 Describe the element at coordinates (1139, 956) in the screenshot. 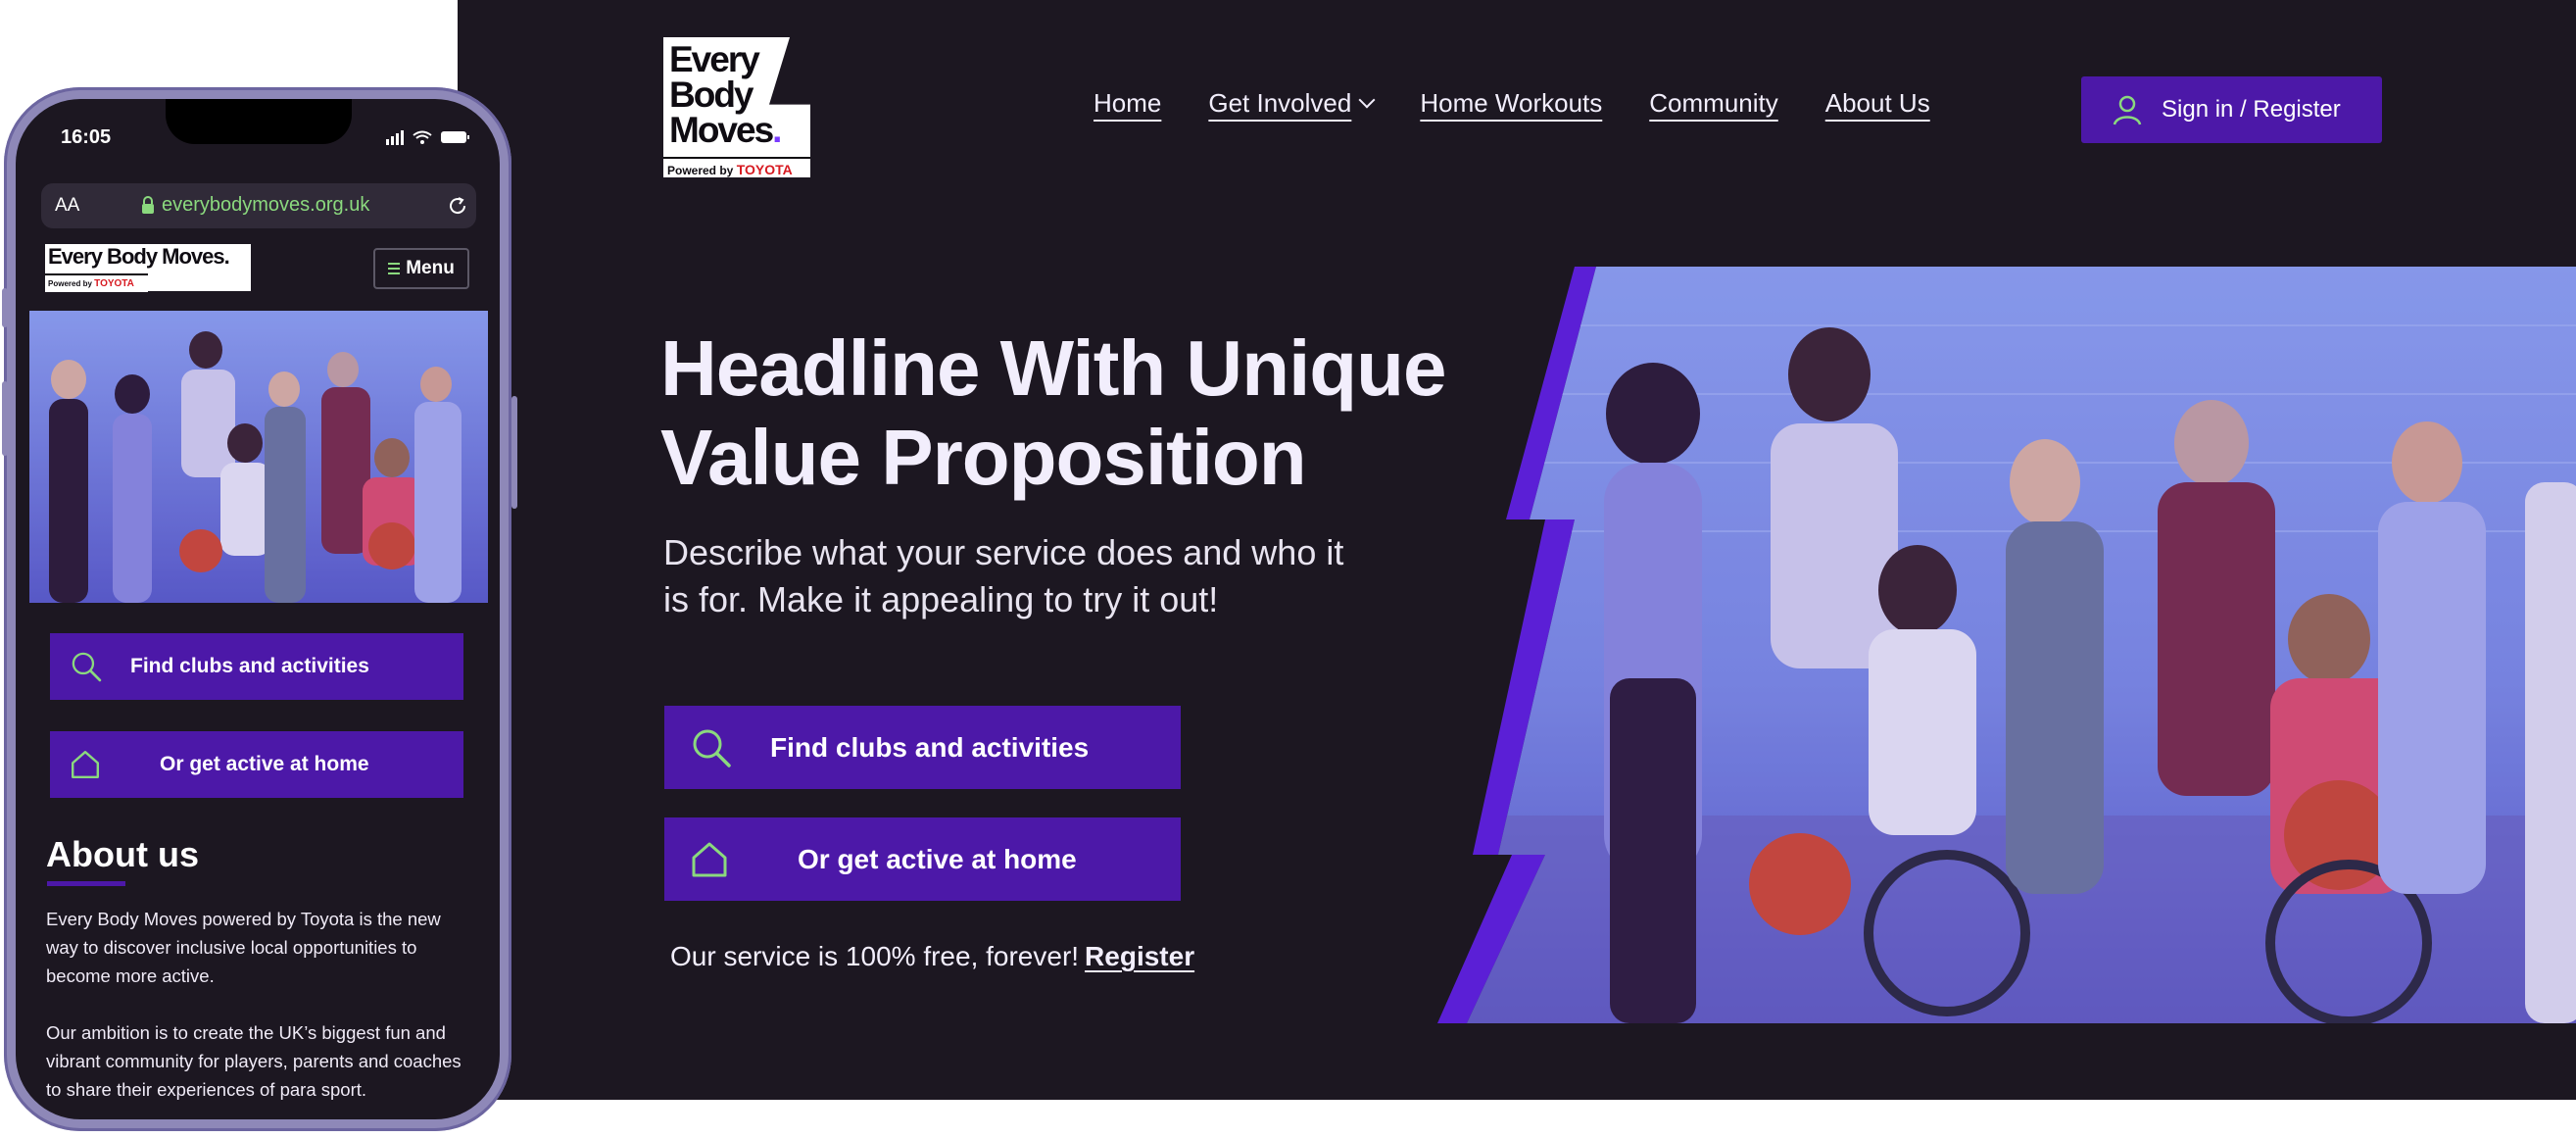

I see `register-link: Register` at that location.